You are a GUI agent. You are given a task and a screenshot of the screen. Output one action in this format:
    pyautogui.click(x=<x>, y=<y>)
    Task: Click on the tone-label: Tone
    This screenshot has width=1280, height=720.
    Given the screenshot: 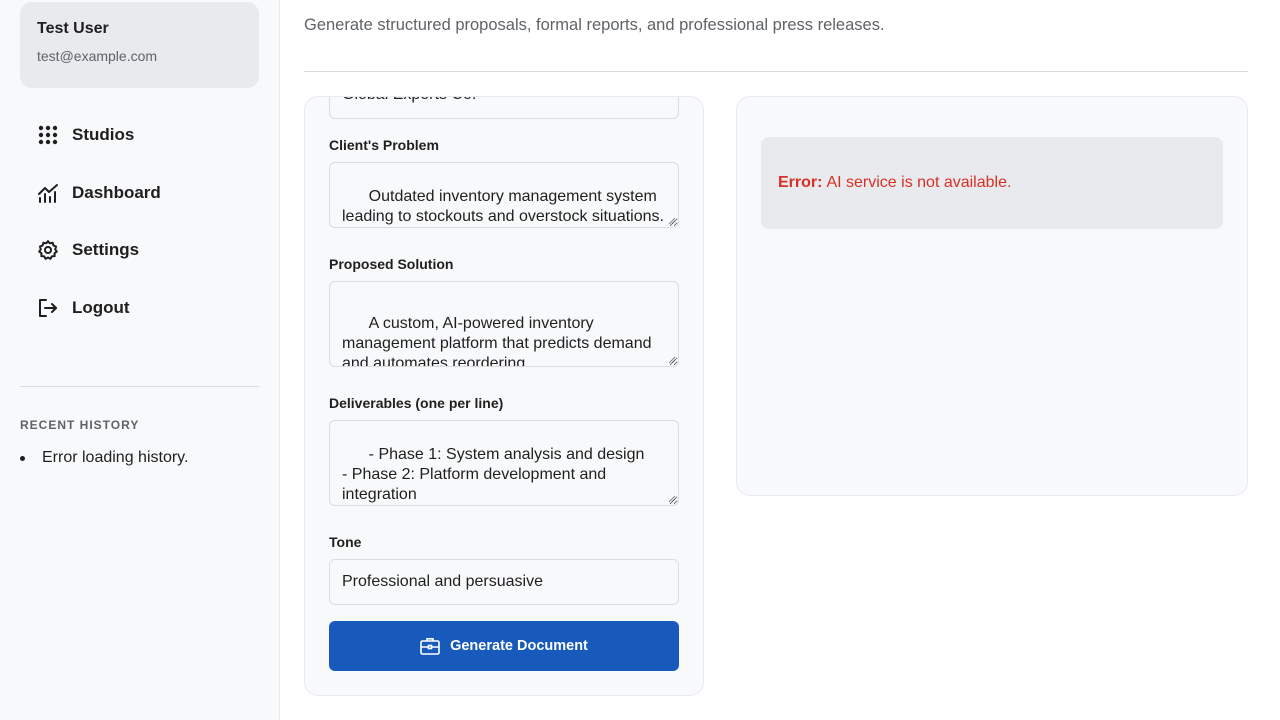 What is the action you would take?
    pyautogui.click(x=345, y=542)
    